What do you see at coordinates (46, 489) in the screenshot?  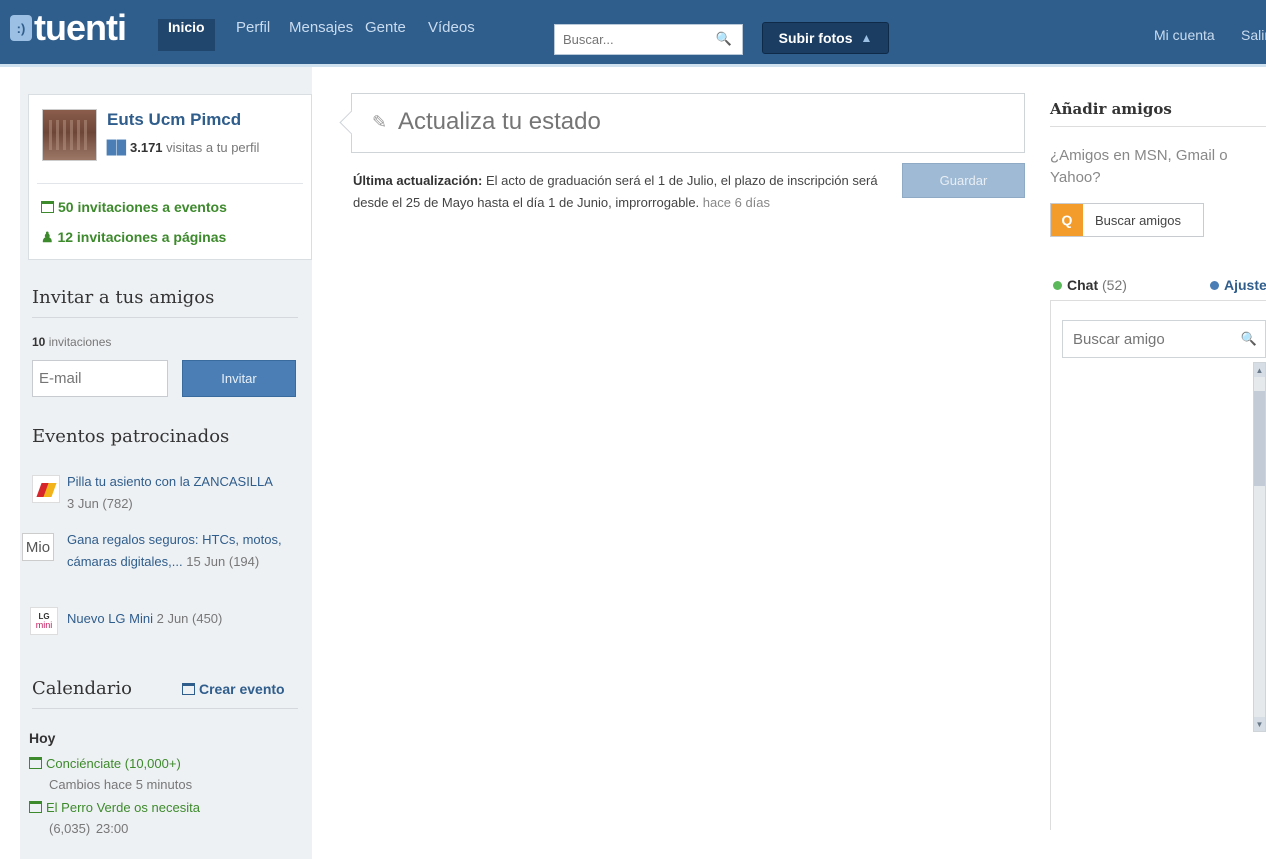 I see `iberia-logo-icon` at bounding box center [46, 489].